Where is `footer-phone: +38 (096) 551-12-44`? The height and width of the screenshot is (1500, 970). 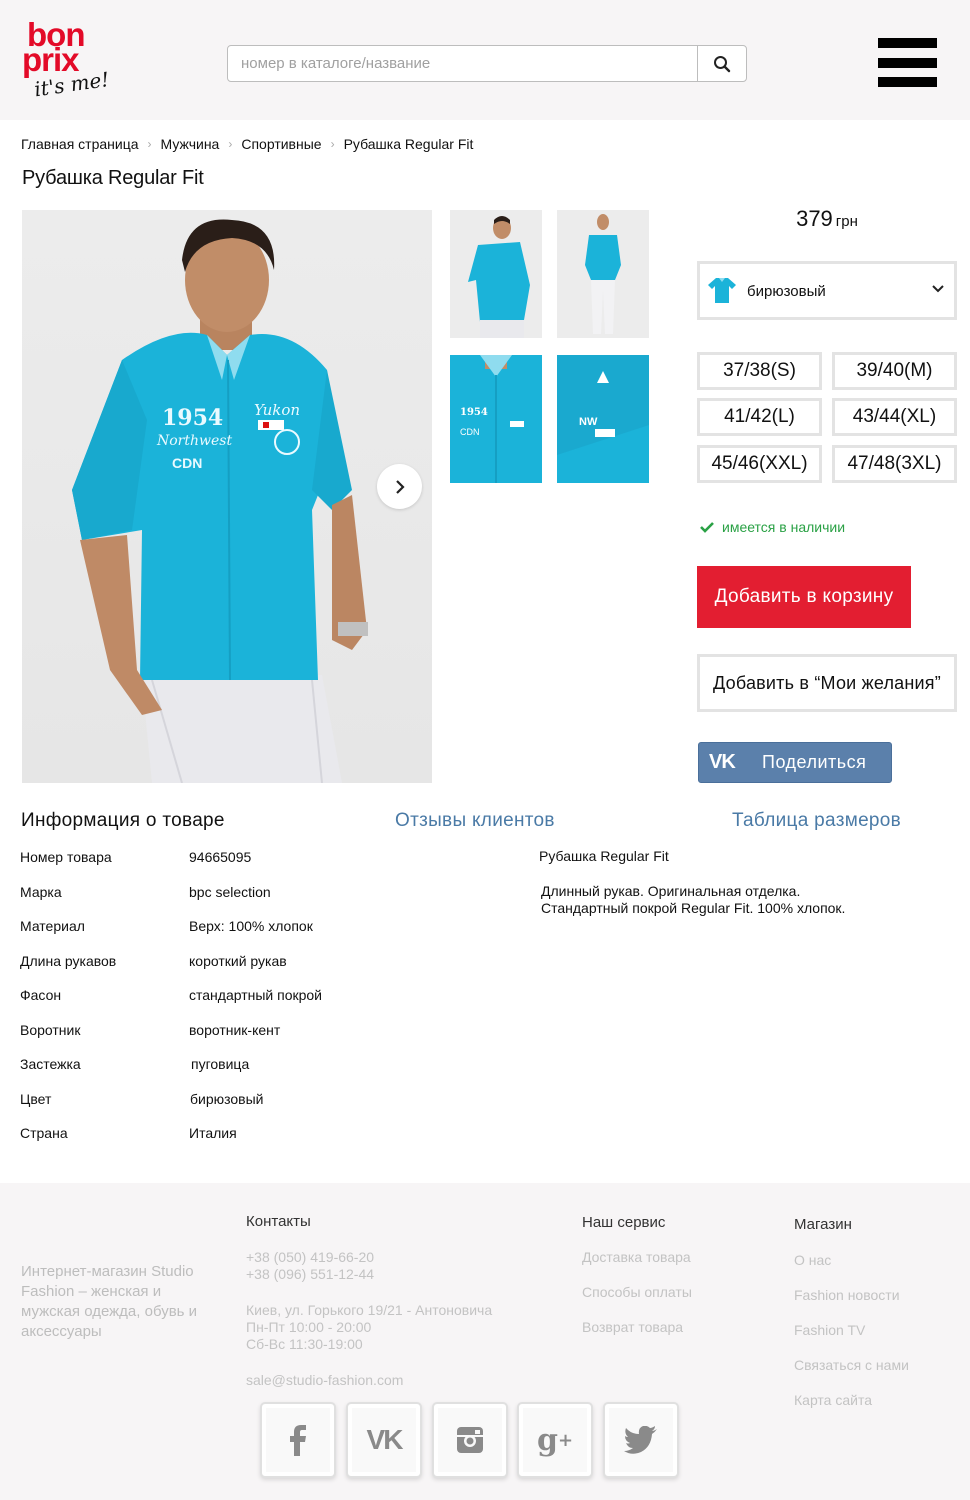
footer-phone: +38 (096) 551-12-44 is located at coordinates (310, 1274).